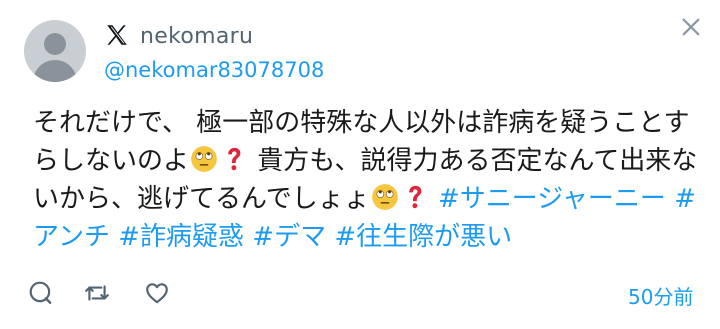 Image resolution: width=720 pixels, height=329 pixels. What do you see at coordinates (552, 199) in the screenshot?
I see `hashtag-link: #サニージャーニー` at bounding box center [552, 199].